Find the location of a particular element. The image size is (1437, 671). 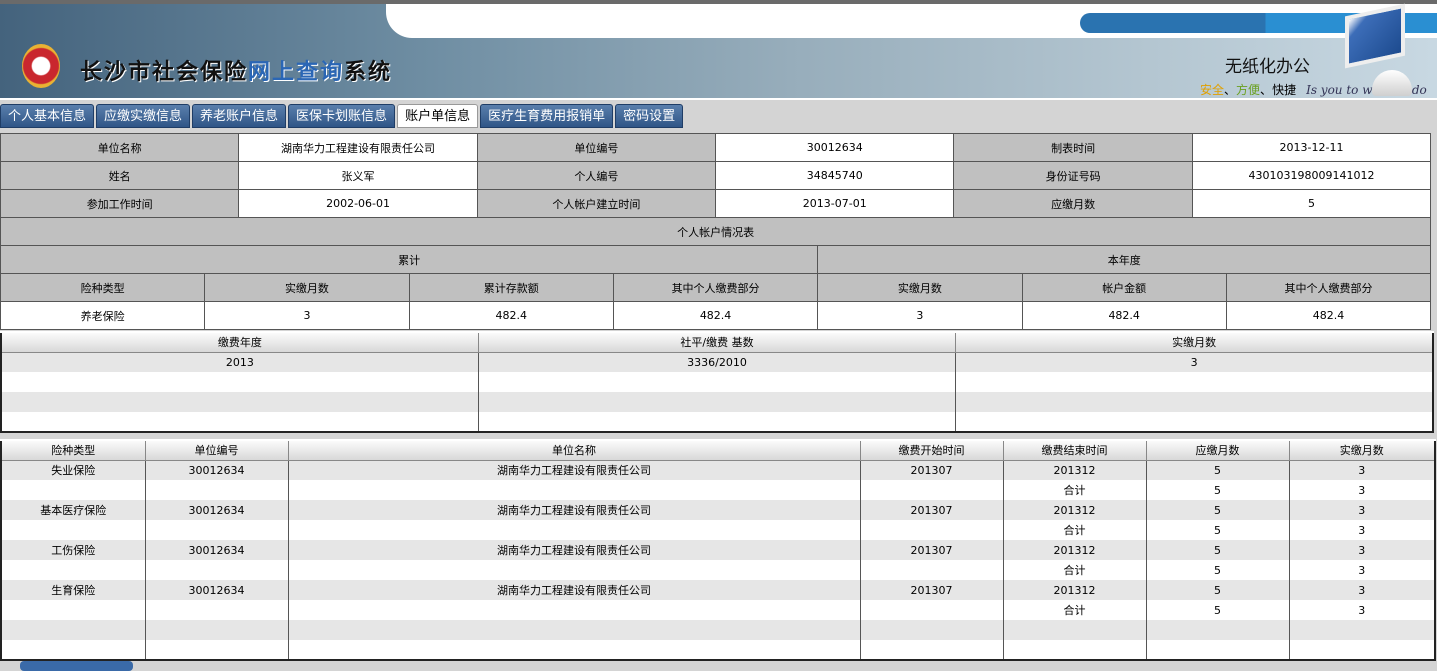

table-cell: 失业保险 is located at coordinates (73, 470).